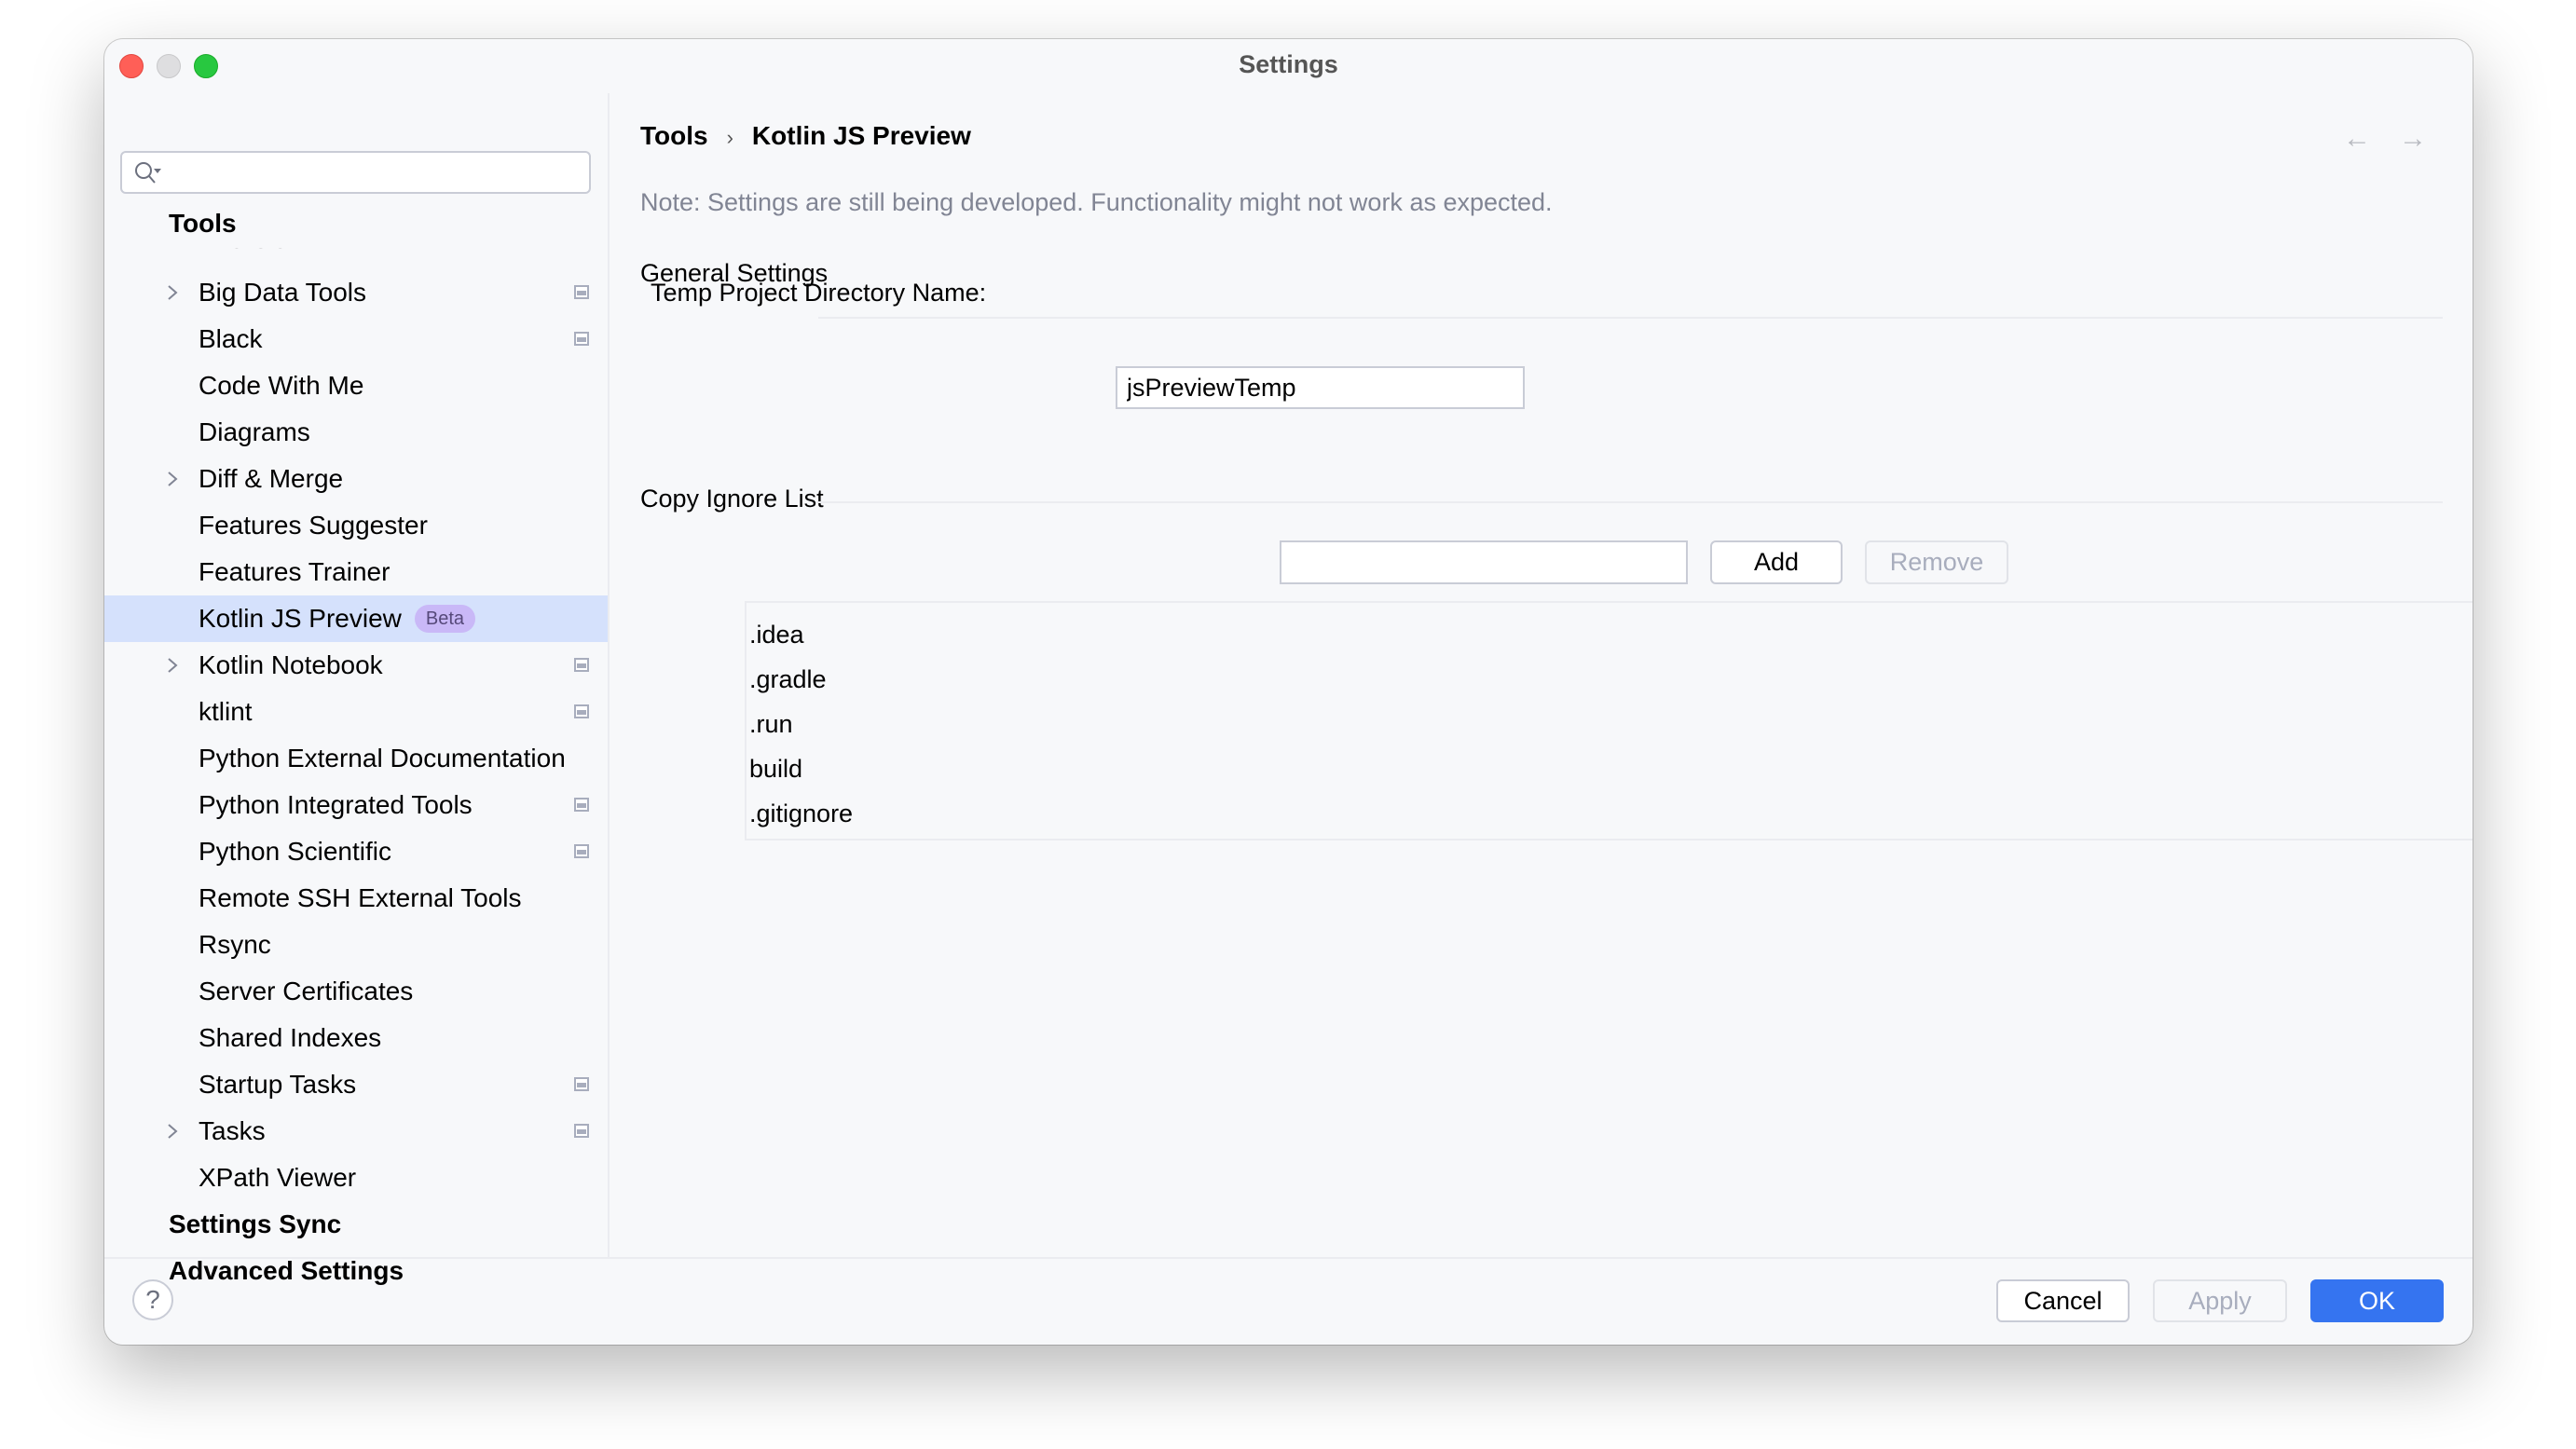 The image size is (2576, 1449). Describe the element at coordinates (2377, 1300) in the screenshot. I see `ok-button: OK` at that location.